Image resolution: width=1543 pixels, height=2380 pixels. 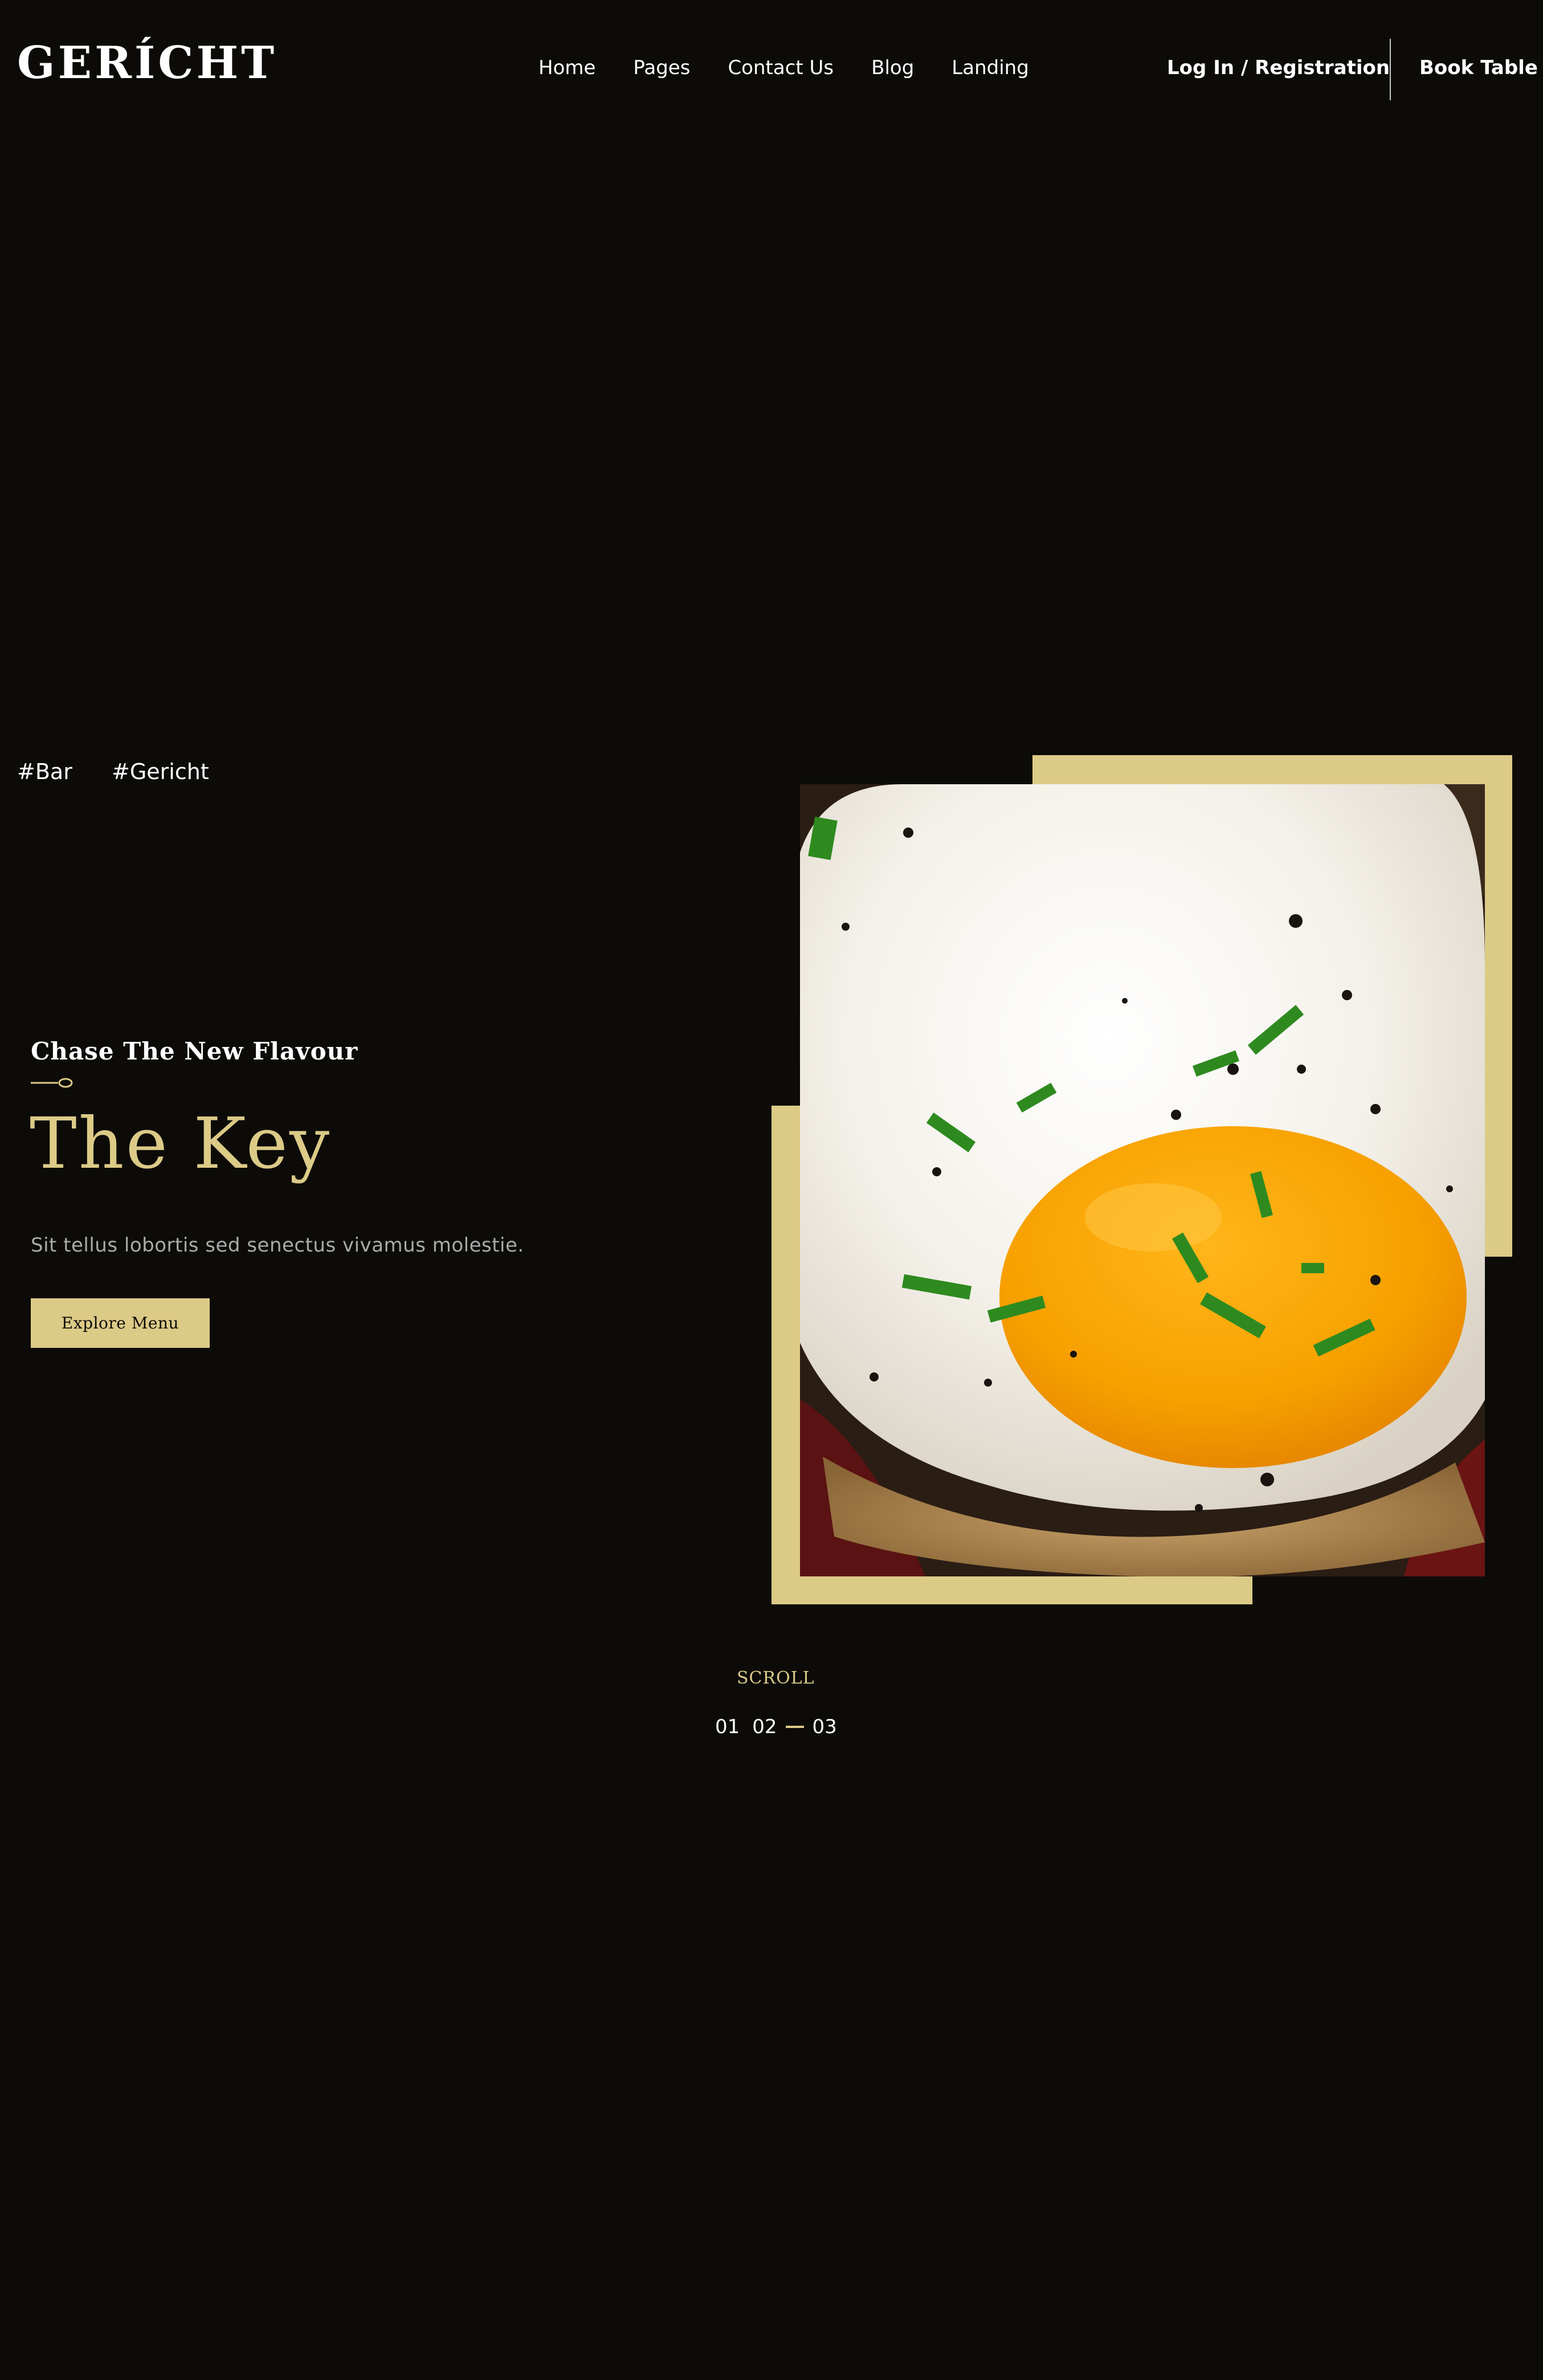 What do you see at coordinates (825, 1727) in the screenshot?
I see `pager-item-03: 03` at bounding box center [825, 1727].